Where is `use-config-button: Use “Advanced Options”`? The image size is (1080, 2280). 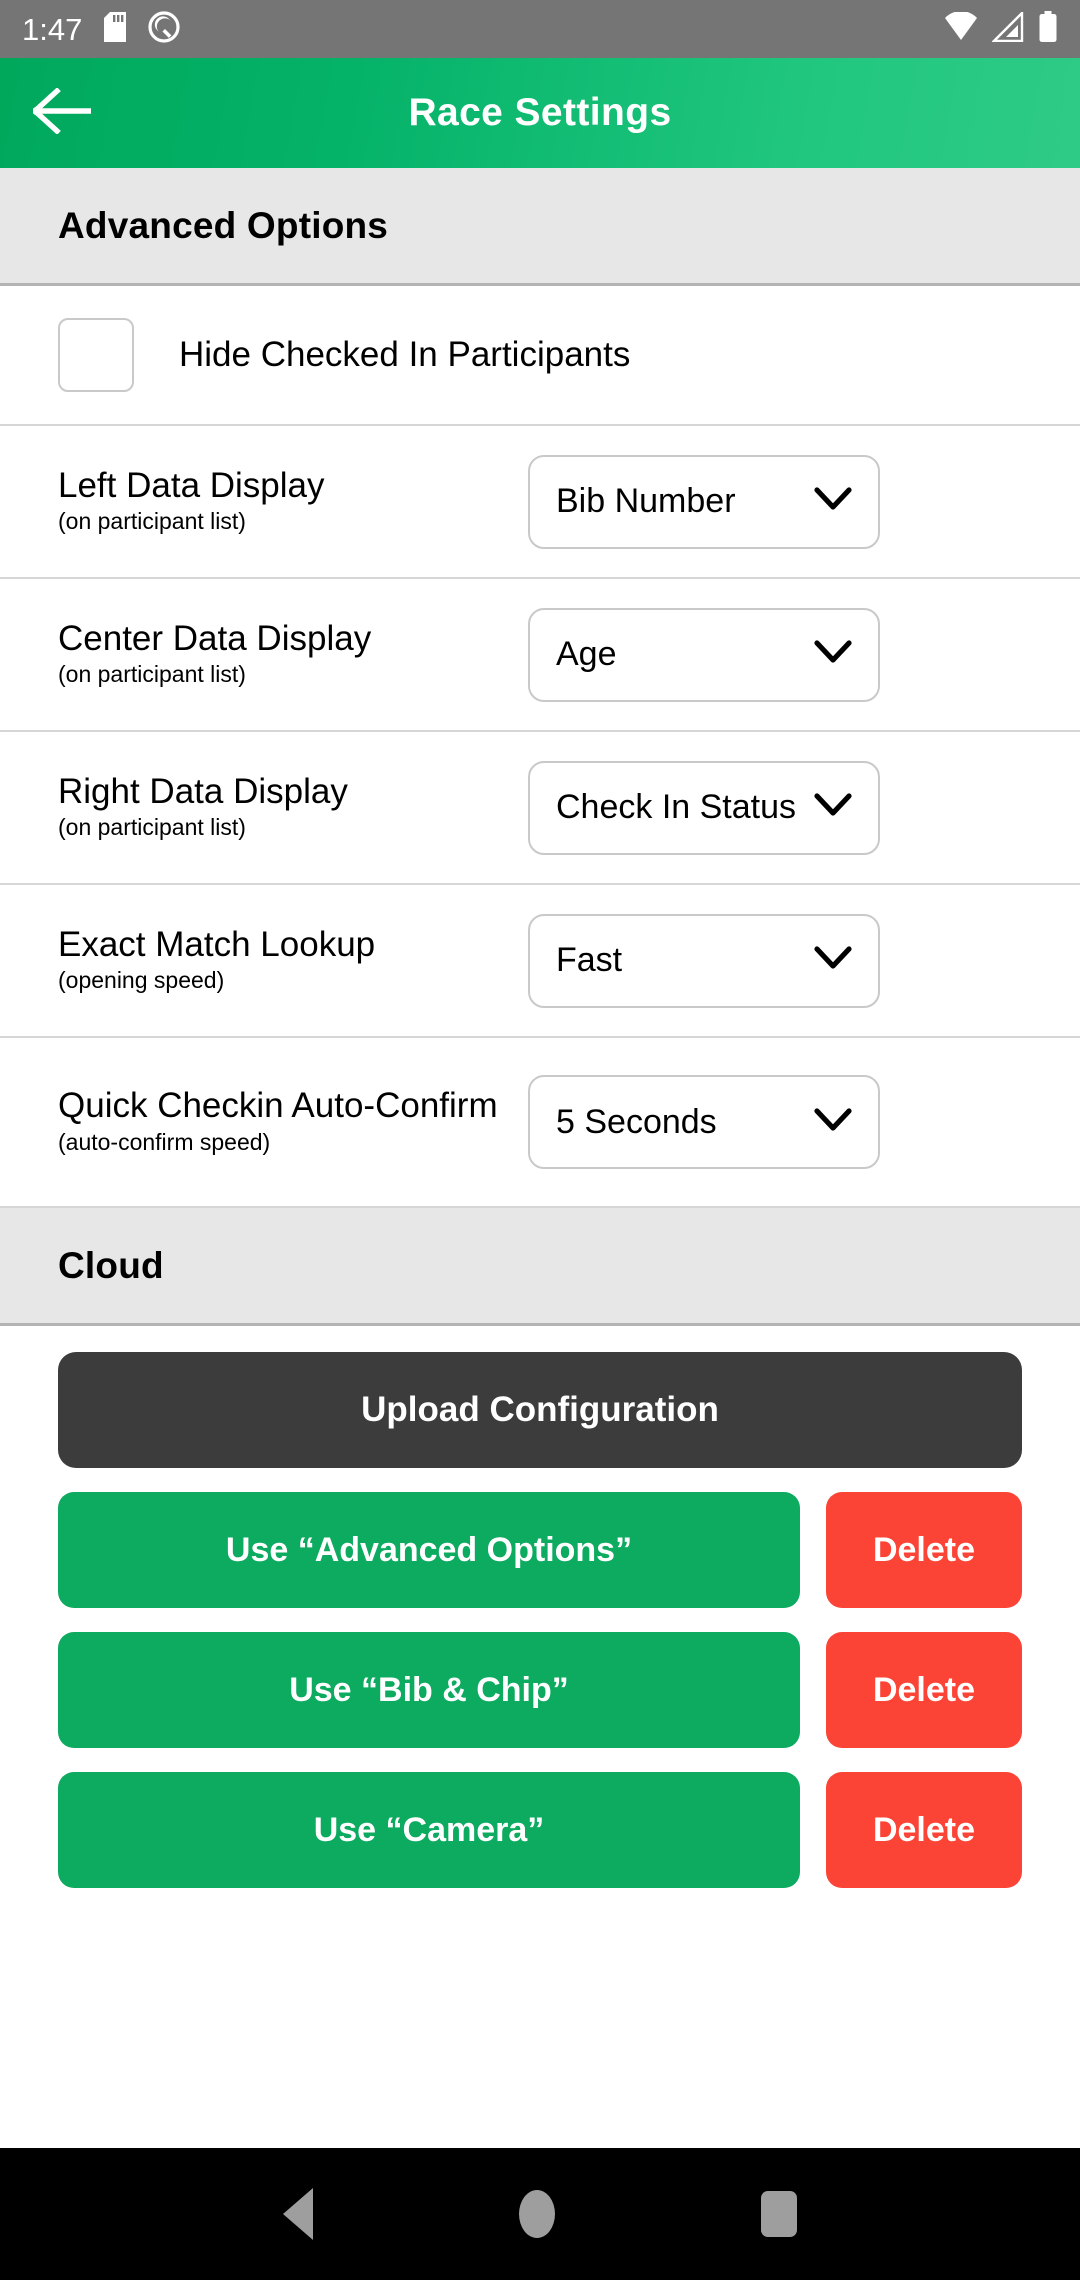 use-config-button: Use “Advanced Options” is located at coordinates (429, 1550).